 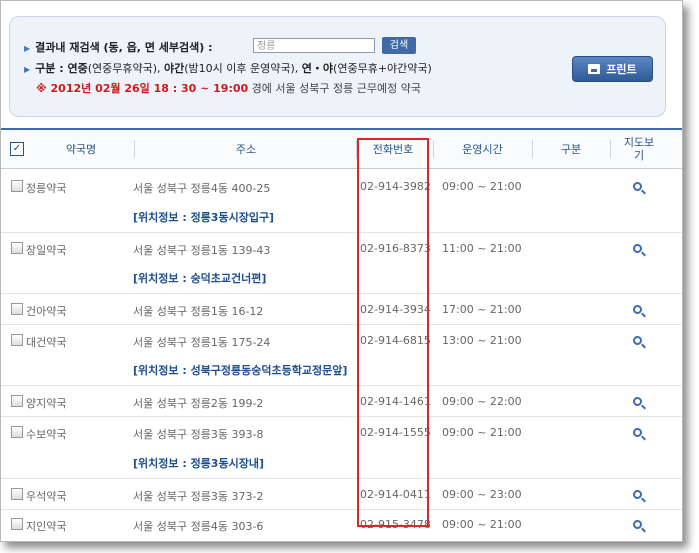 I want to click on pharmacy-hours: 13:00 ~ 21:00, so click(x=482, y=340).